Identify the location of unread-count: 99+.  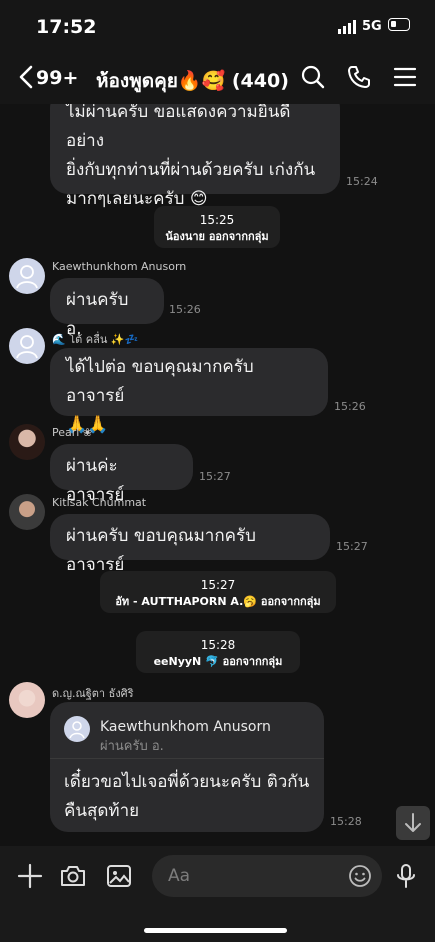
(57, 78).